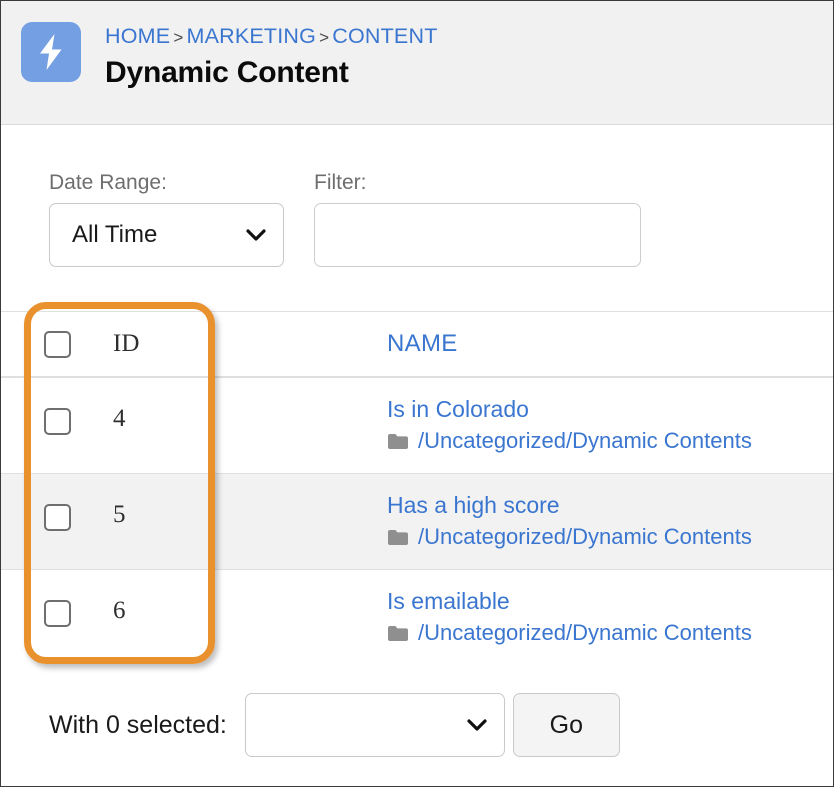  I want to click on row-name-link: Is emailable, so click(610, 601).